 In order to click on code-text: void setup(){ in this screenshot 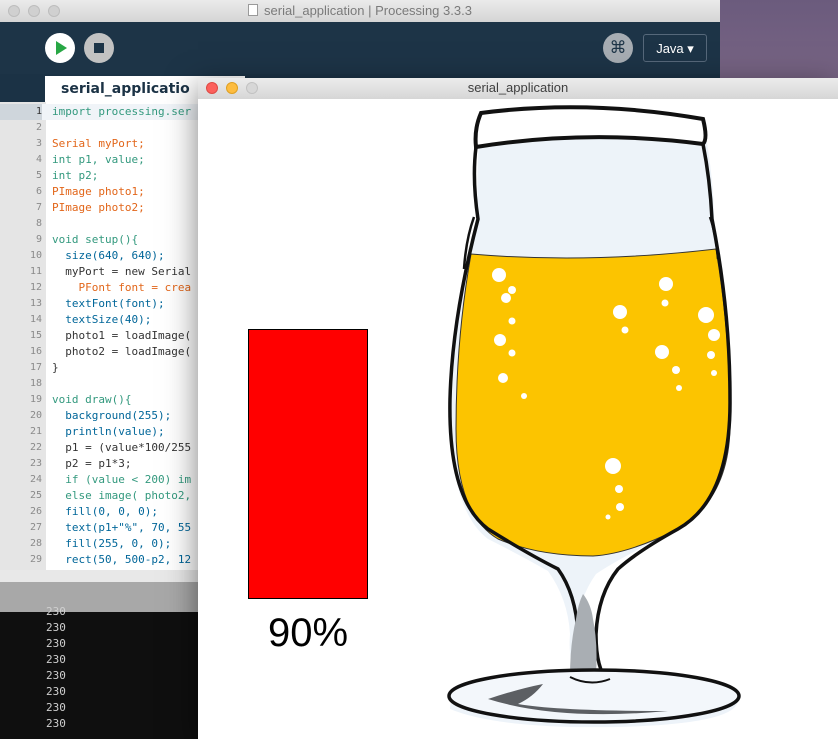, I will do `click(95, 239)`.